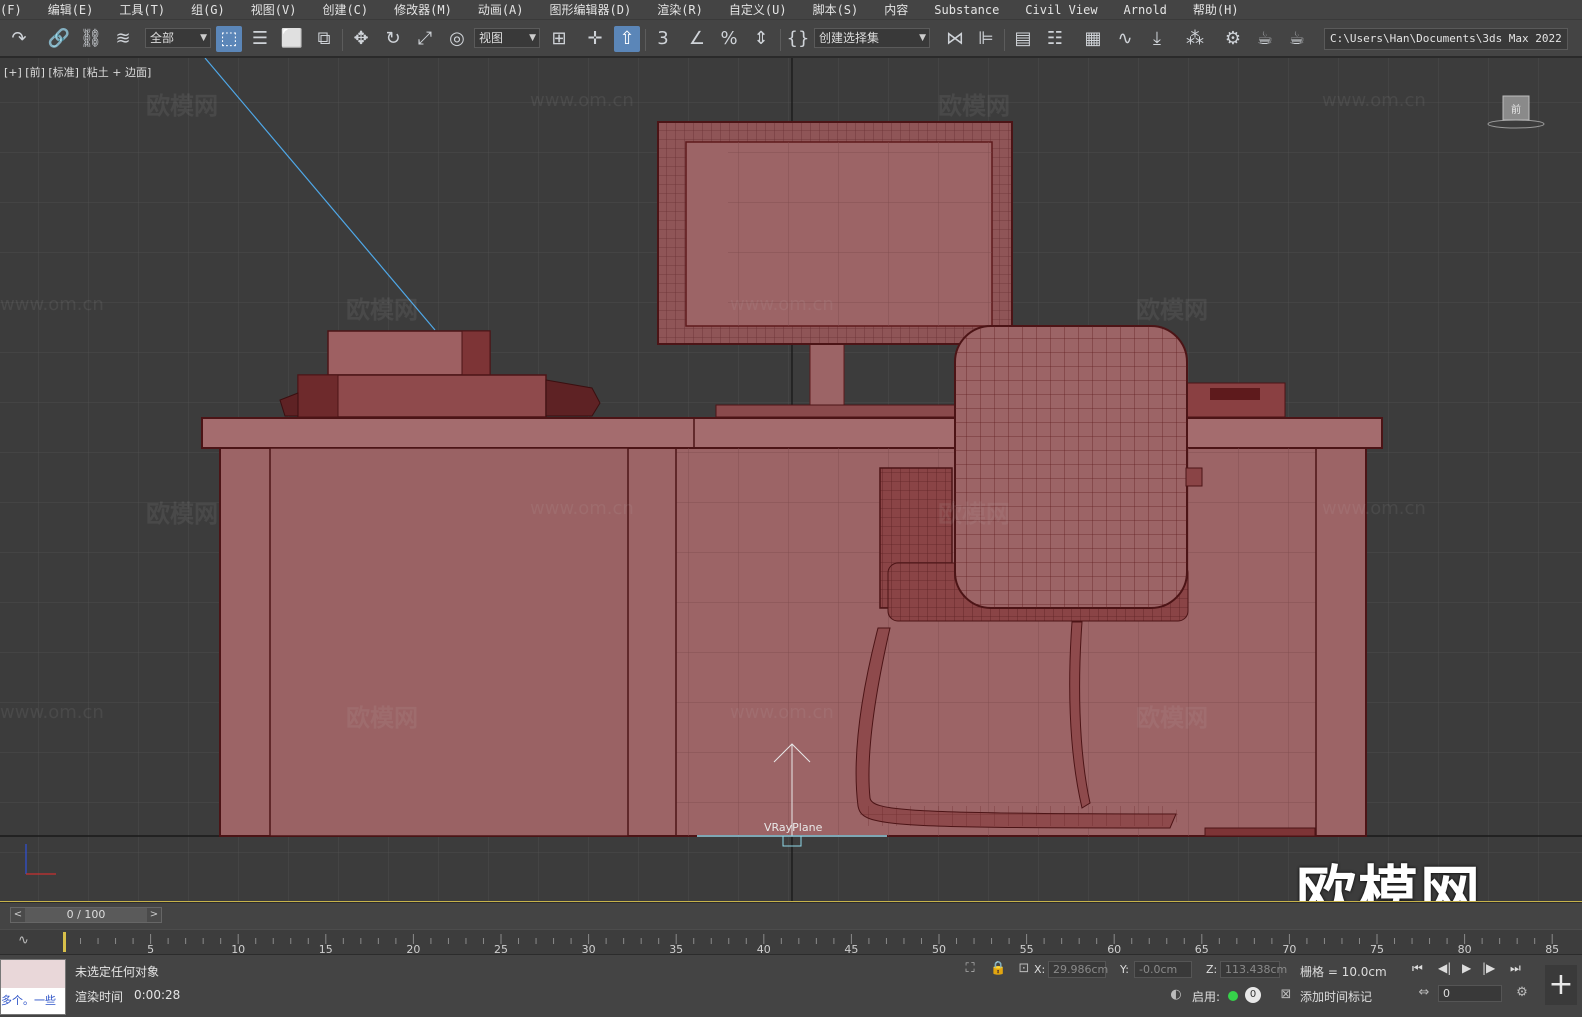 The height and width of the screenshot is (1017, 1582). I want to click on grid-spacing: 栅格 = 10.0cm, so click(1343, 972).